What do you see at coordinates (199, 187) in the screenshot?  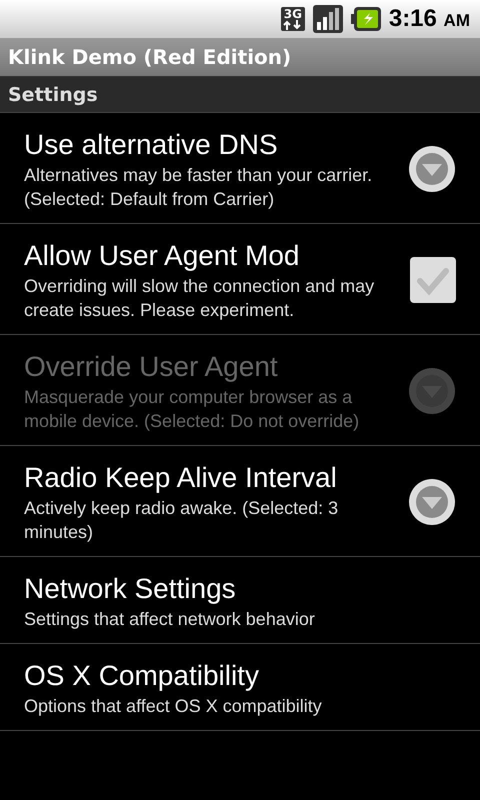 I see `item-summary: Alternatives may be faster than your carrier. (Selected: Default from Carrier)` at bounding box center [199, 187].